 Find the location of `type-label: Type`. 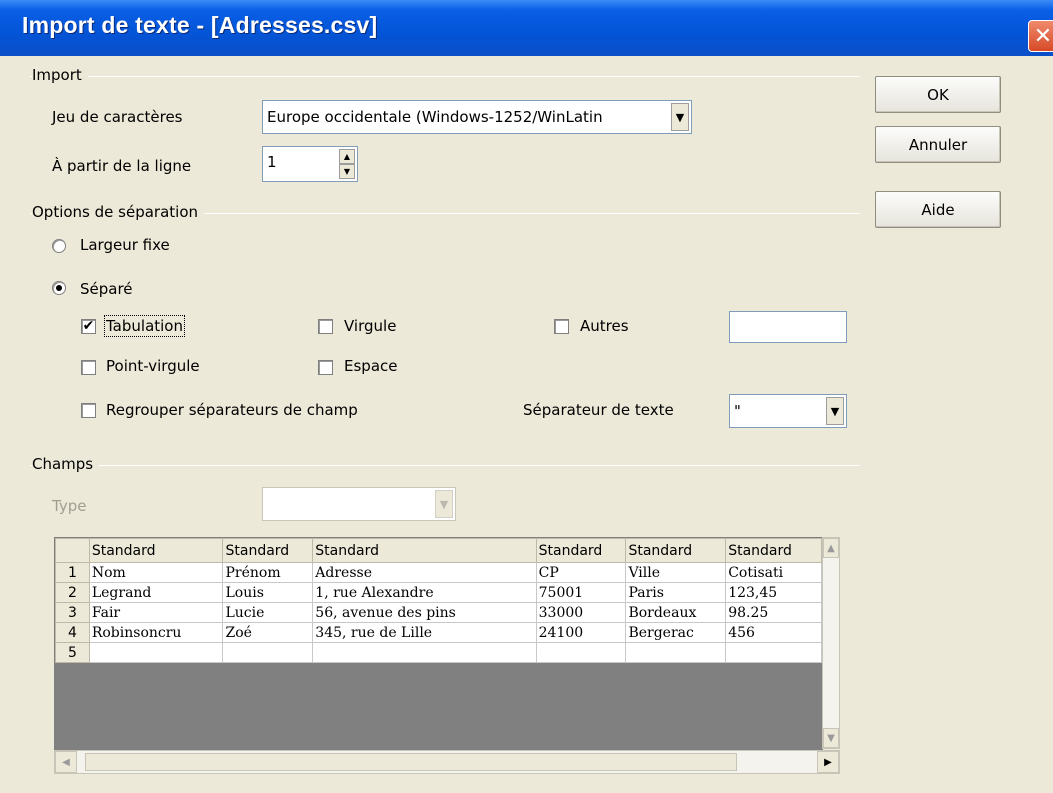

type-label: Type is located at coordinates (69, 506).